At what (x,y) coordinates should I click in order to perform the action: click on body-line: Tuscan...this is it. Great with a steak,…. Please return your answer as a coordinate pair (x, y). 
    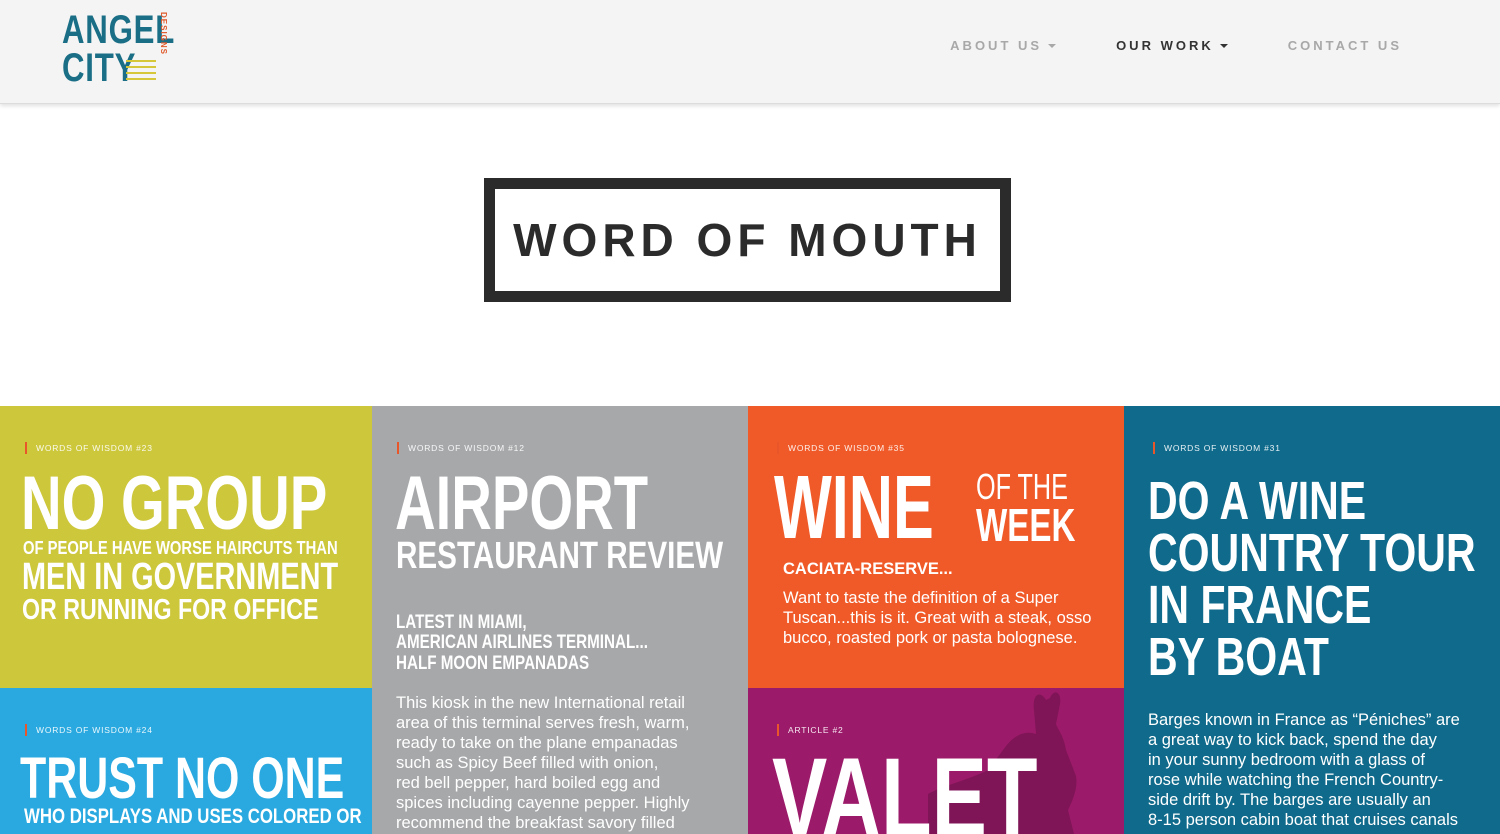
    Looking at the image, I should click on (937, 618).